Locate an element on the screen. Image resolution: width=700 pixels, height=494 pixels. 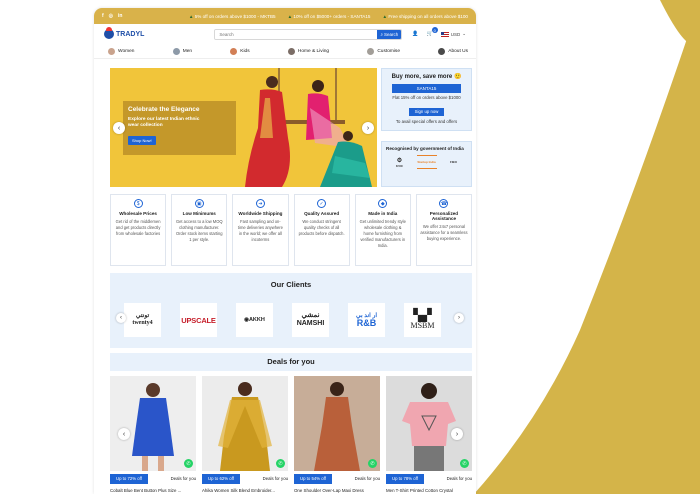
social-links: f ◎ in is located at coordinates (112, 16).